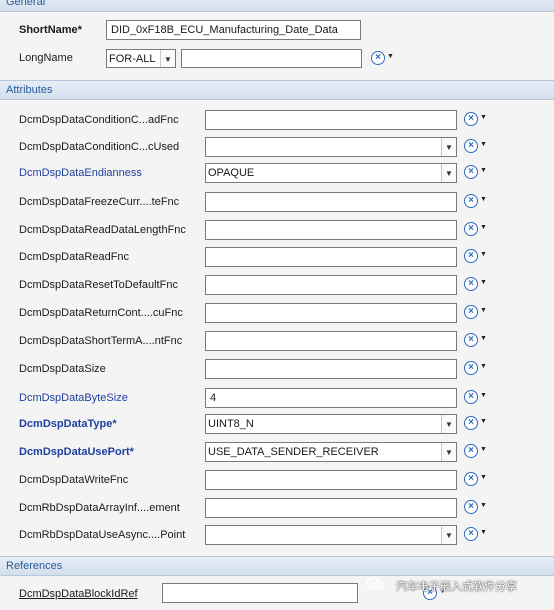 This screenshot has height=610, width=554. I want to click on use-async-point-select: ▼, so click(331, 535).